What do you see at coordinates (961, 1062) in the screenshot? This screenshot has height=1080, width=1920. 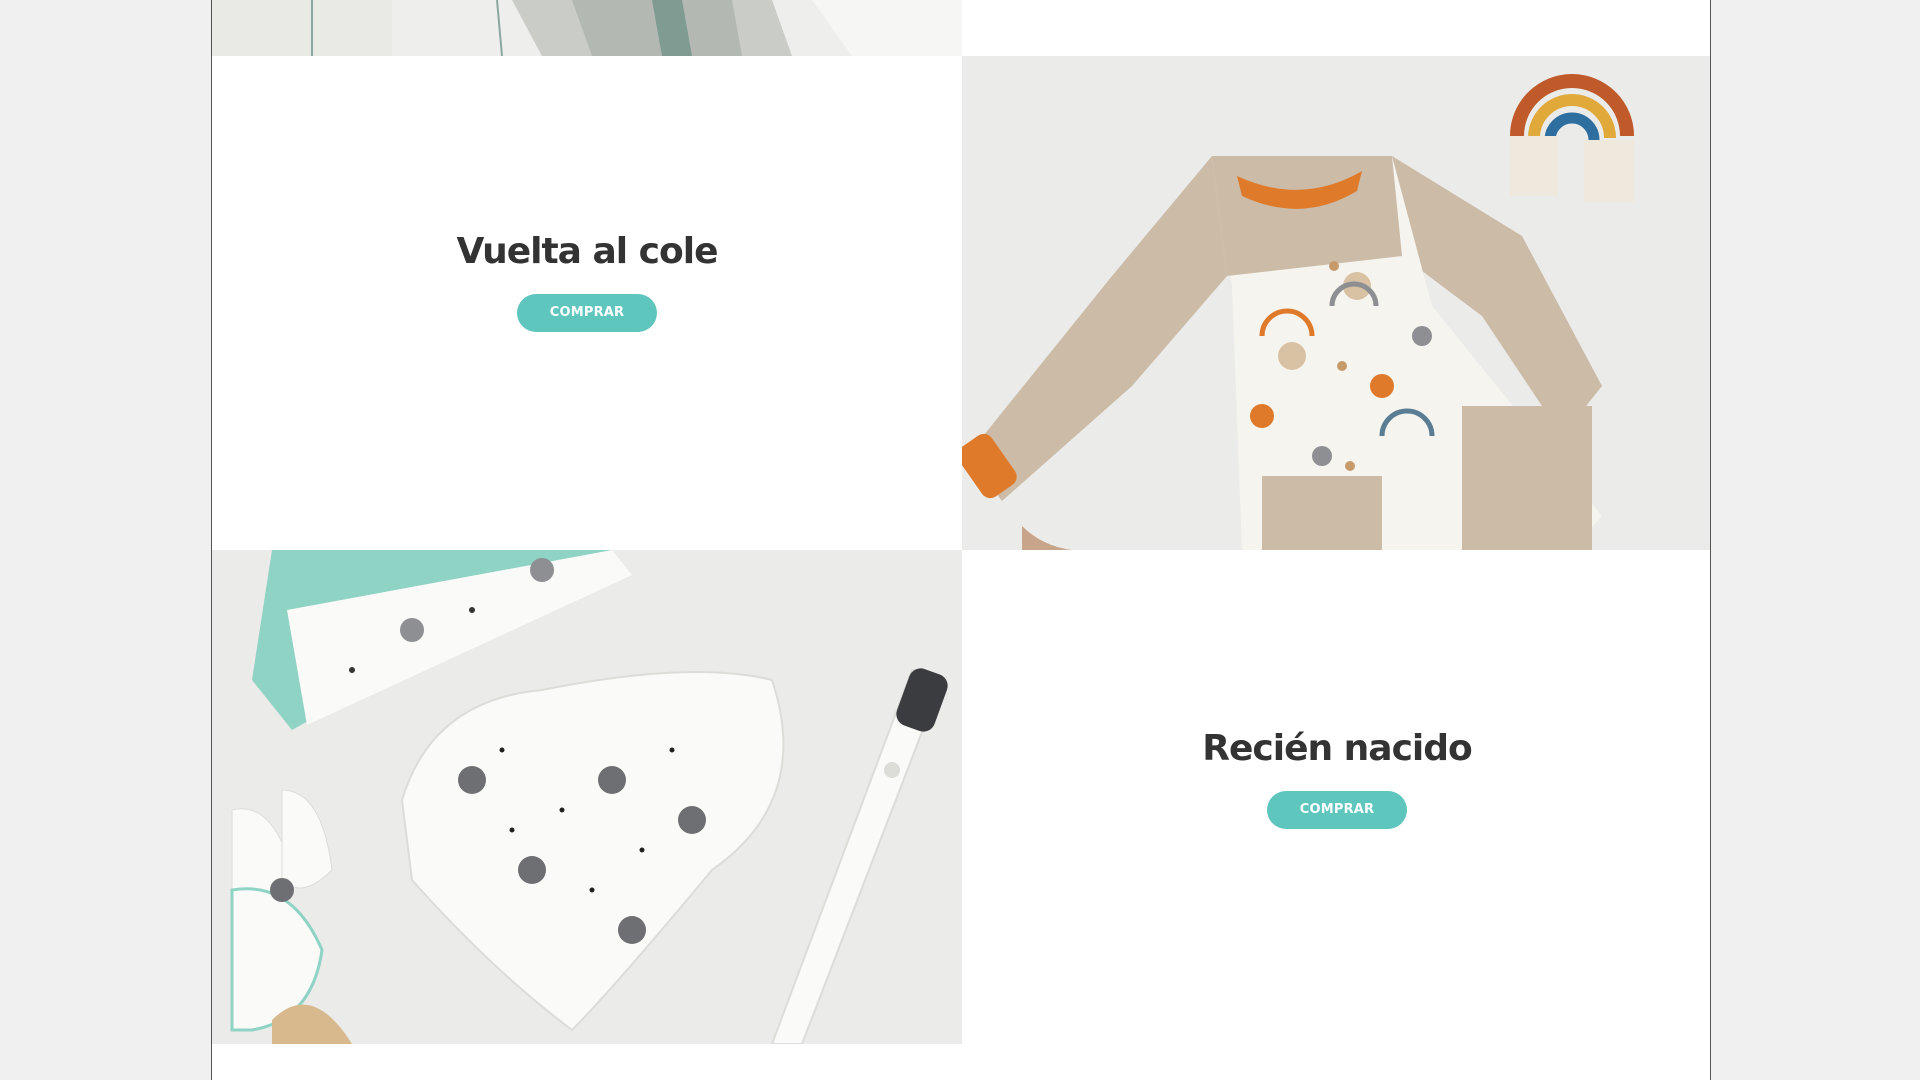 I see `next-section-start` at bounding box center [961, 1062].